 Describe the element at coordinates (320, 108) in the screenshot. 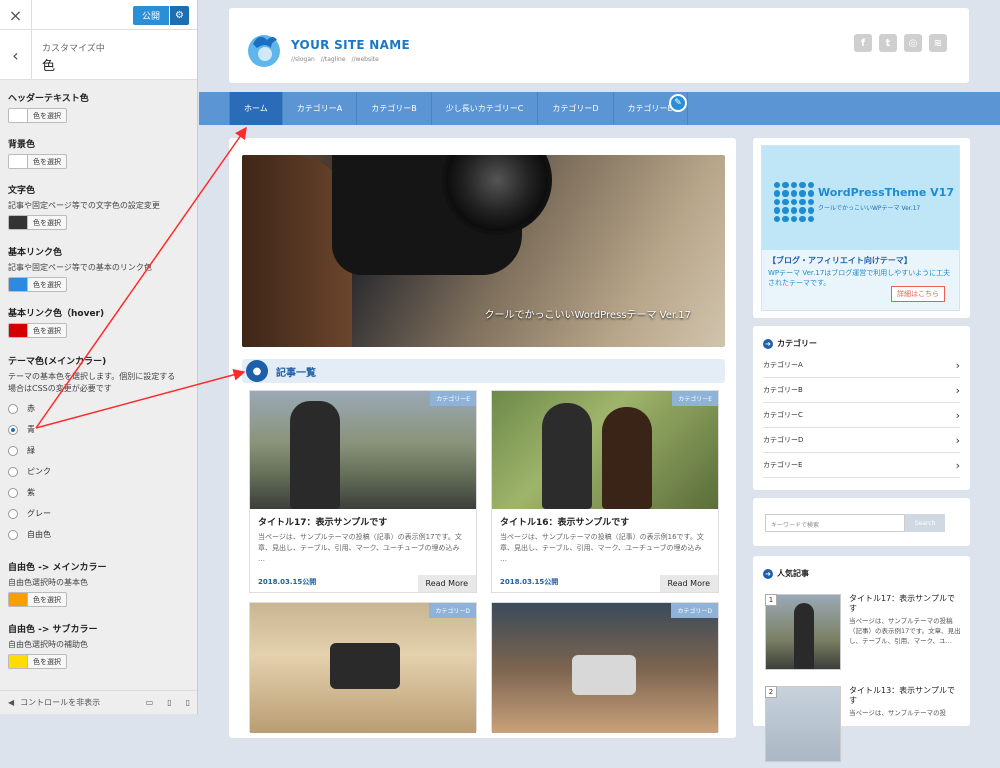

I see `nav-item: カテゴリーA` at that location.